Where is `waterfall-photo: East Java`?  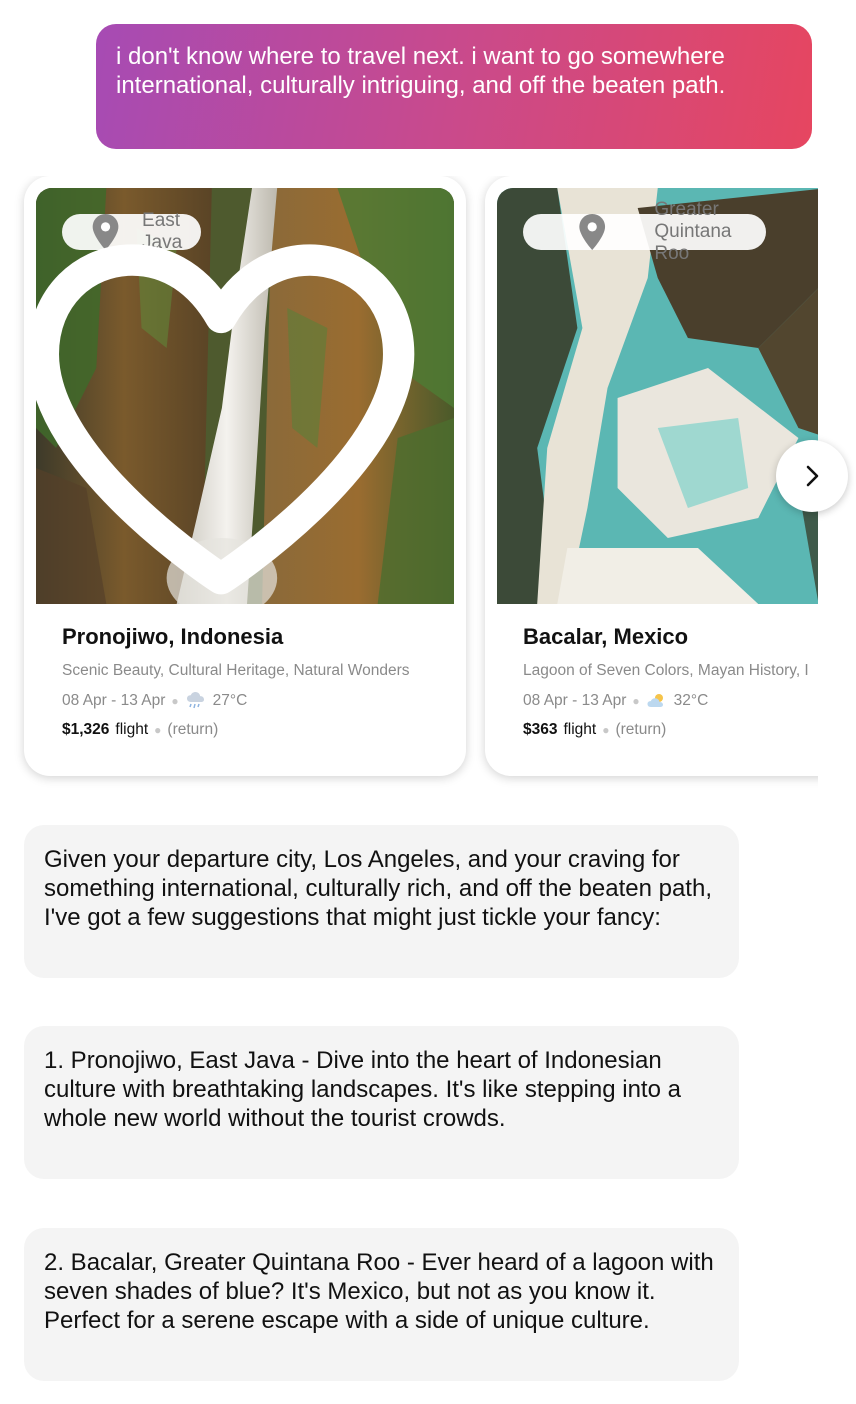 waterfall-photo: East Java is located at coordinates (245, 396).